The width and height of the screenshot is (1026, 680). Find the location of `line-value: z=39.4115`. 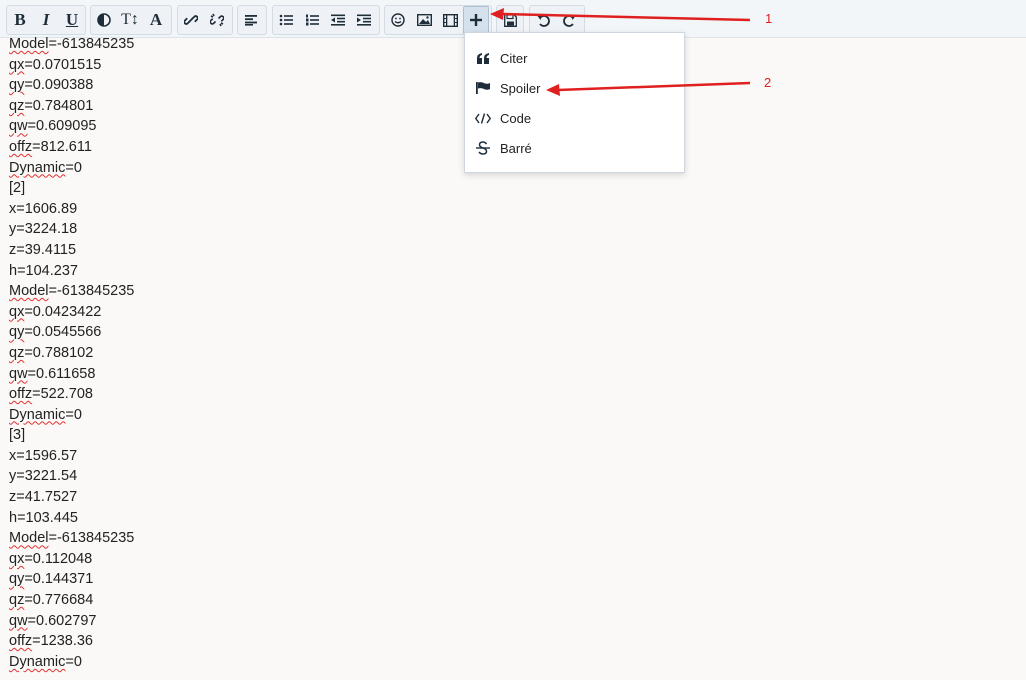

line-value: z=39.4115 is located at coordinates (43, 249).